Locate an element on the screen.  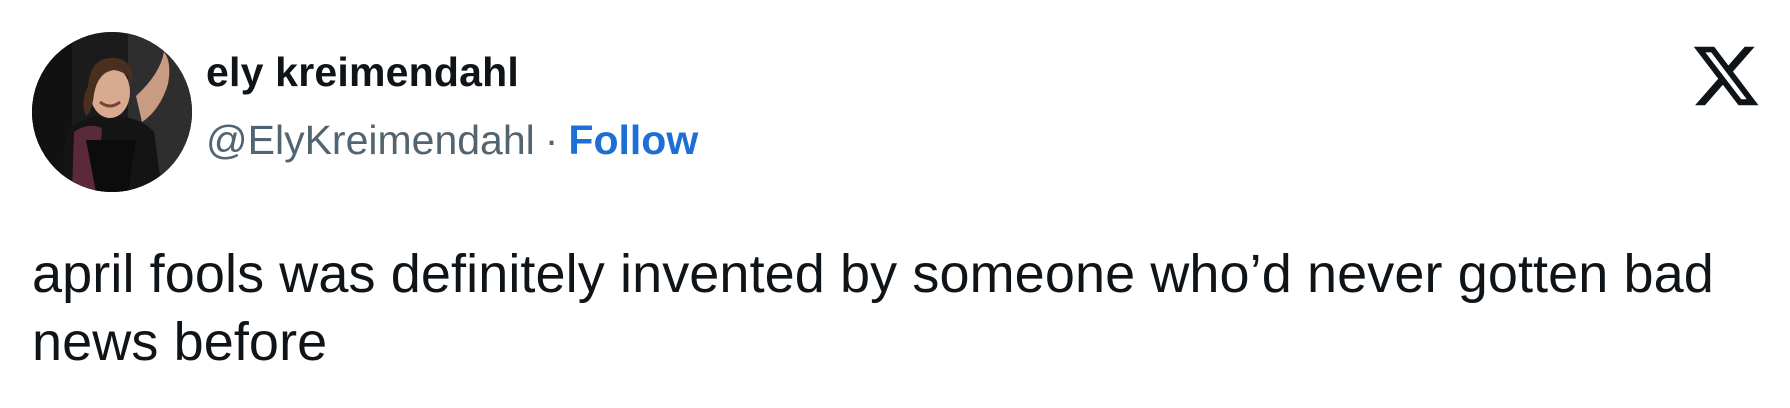
avatar is located at coordinates (112, 112).